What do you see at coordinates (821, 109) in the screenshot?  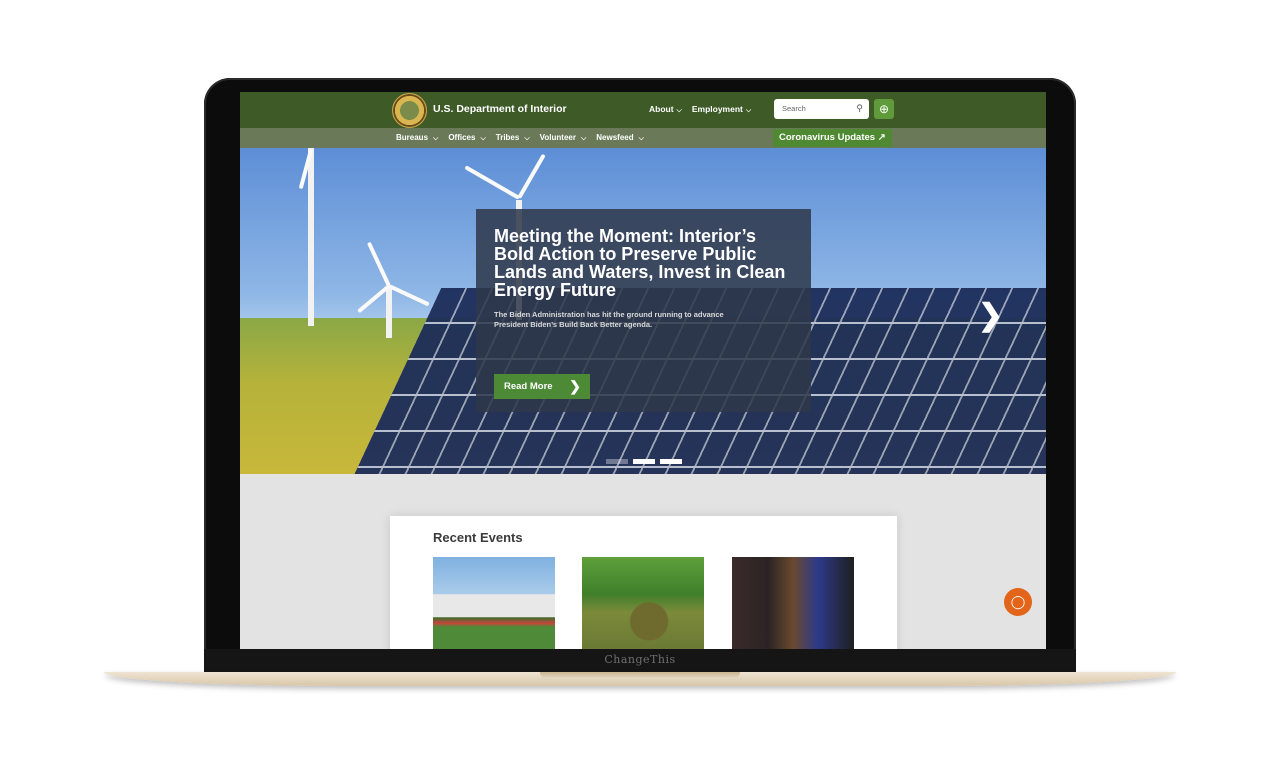 I see `search-input: Search ⚲` at bounding box center [821, 109].